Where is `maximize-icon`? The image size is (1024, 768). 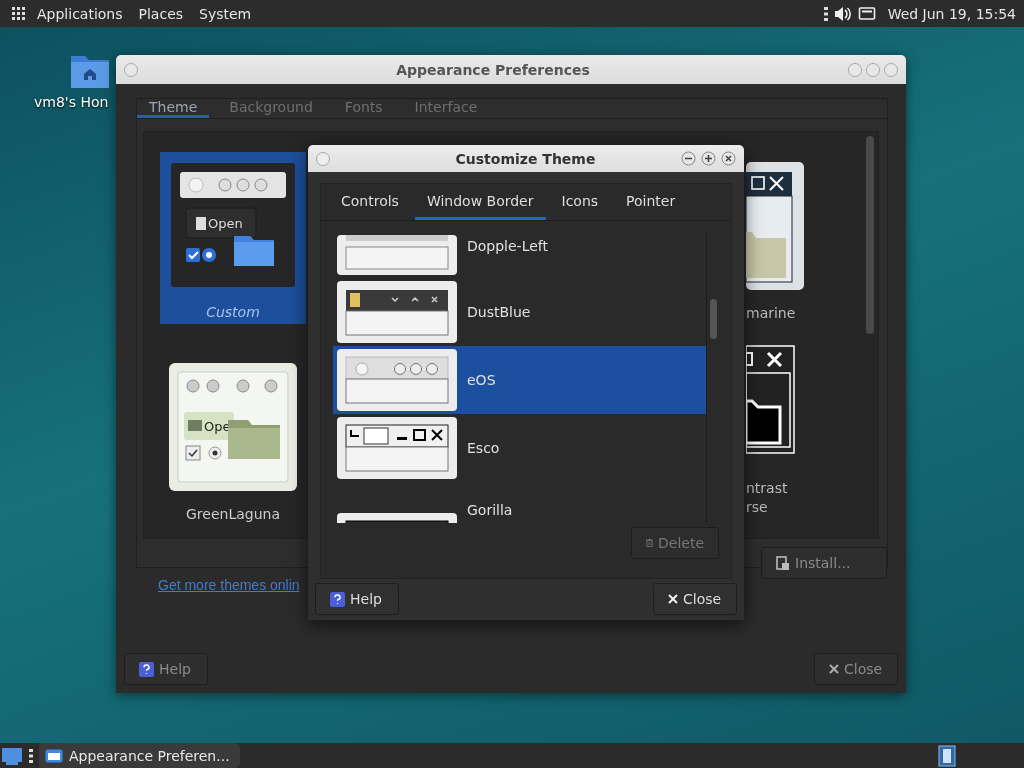 maximize-icon is located at coordinates (708, 158).